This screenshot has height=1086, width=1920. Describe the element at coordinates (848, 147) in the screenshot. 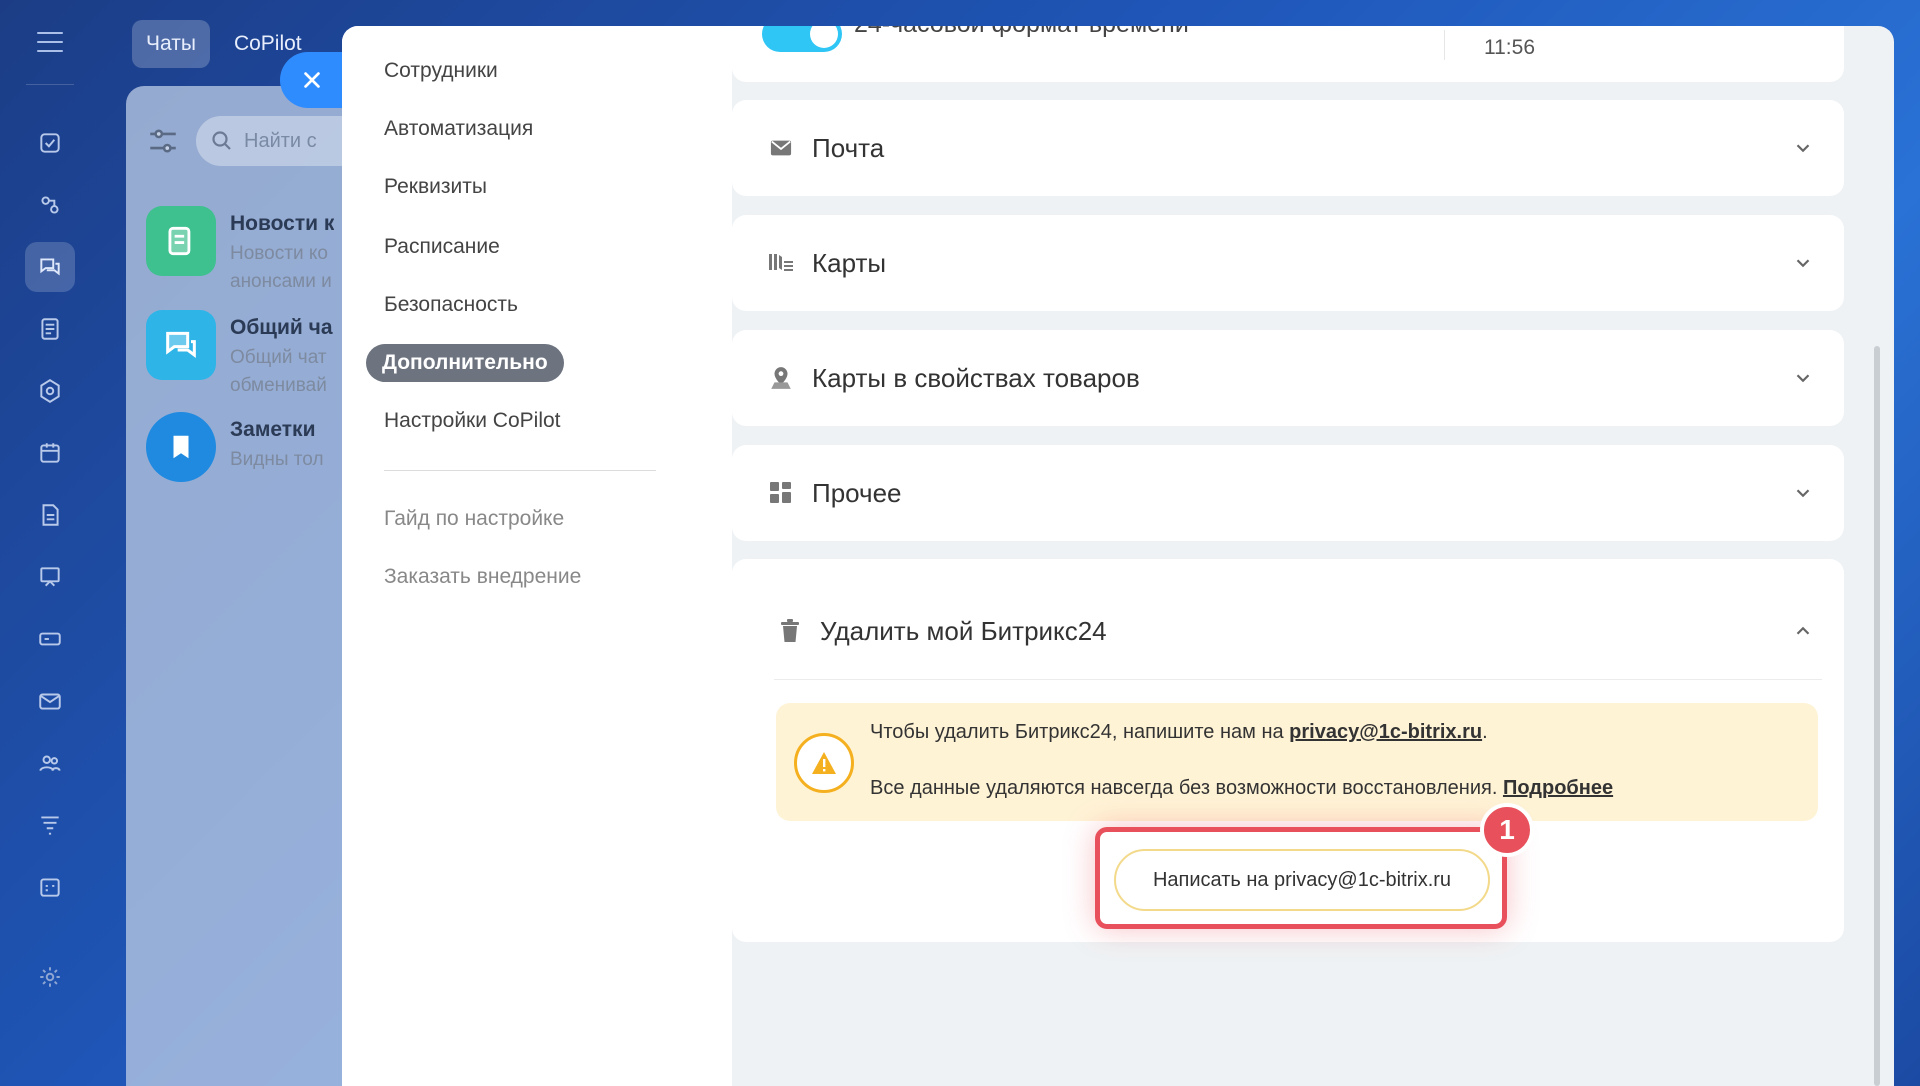

I see `section-title: Почта` at that location.